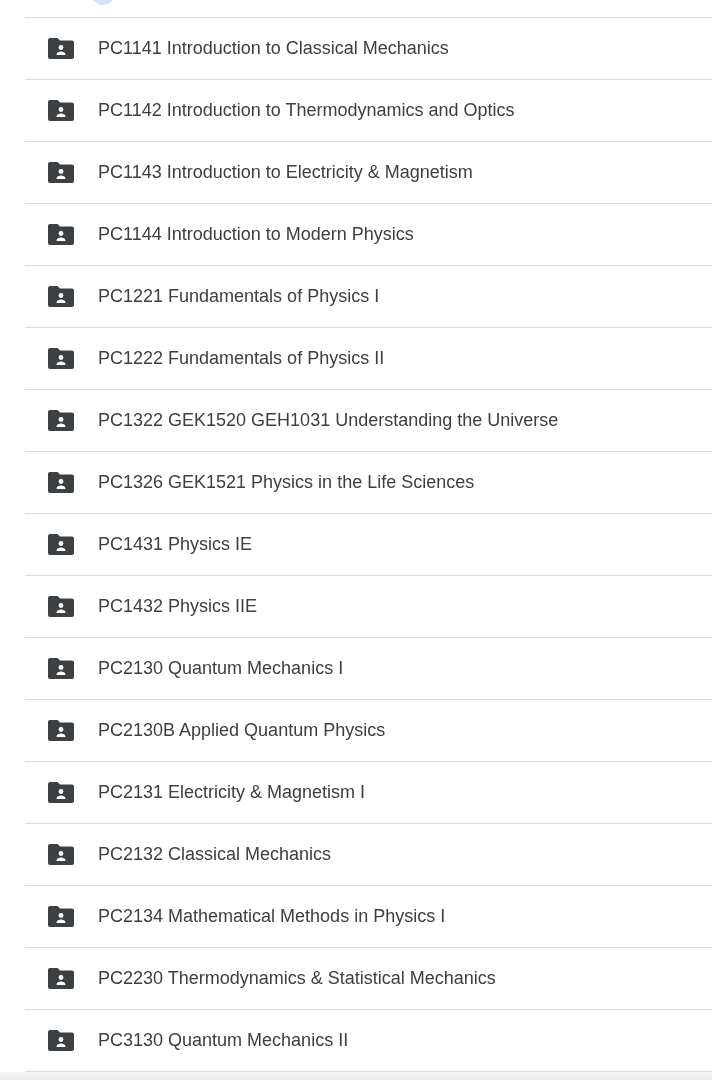  What do you see at coordinates (368, 49) in the screenshot?
I see `folder-list-item: PC1141 Introduction to Classical Mechanics` at bounding box center [368, 49].